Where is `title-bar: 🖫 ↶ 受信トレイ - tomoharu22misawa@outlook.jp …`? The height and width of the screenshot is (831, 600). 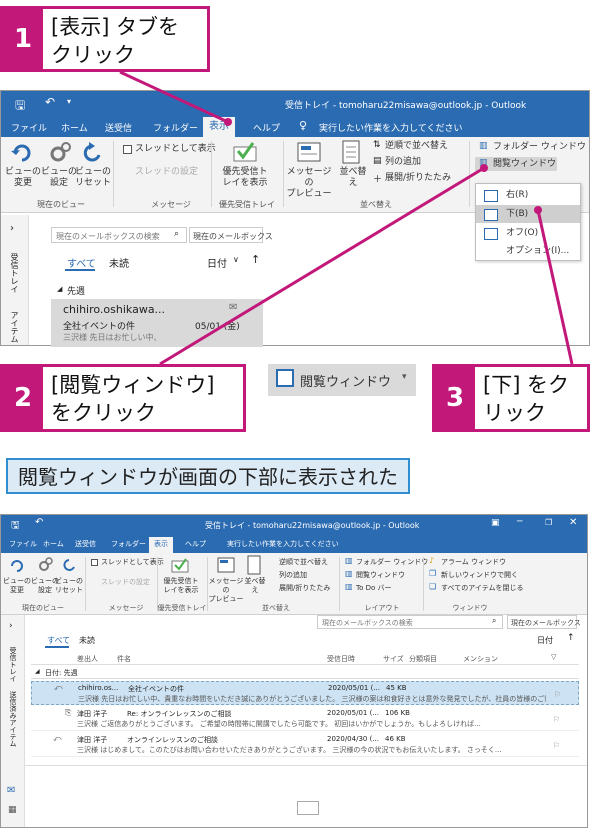
title-bar: 🖫 ↶ 受信トレイ - tomoharu22misawa@outlook.jp … is located at coordinates (294, 525).